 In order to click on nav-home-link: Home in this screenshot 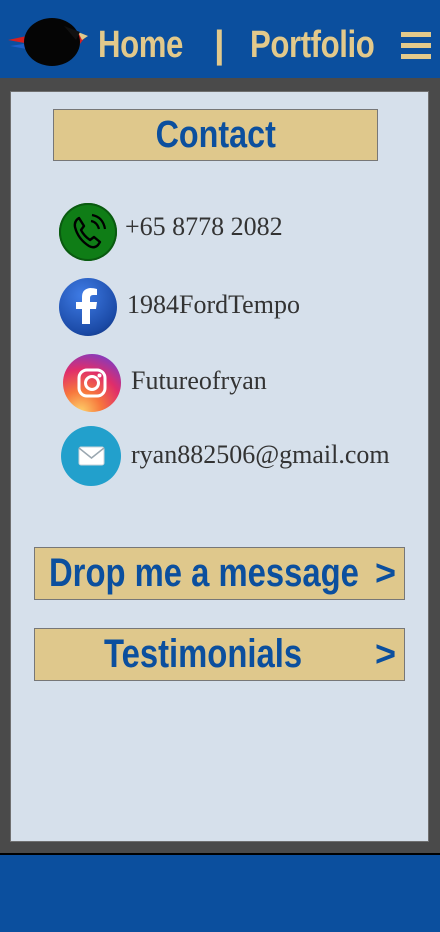, I will do `click(140, 45)`.